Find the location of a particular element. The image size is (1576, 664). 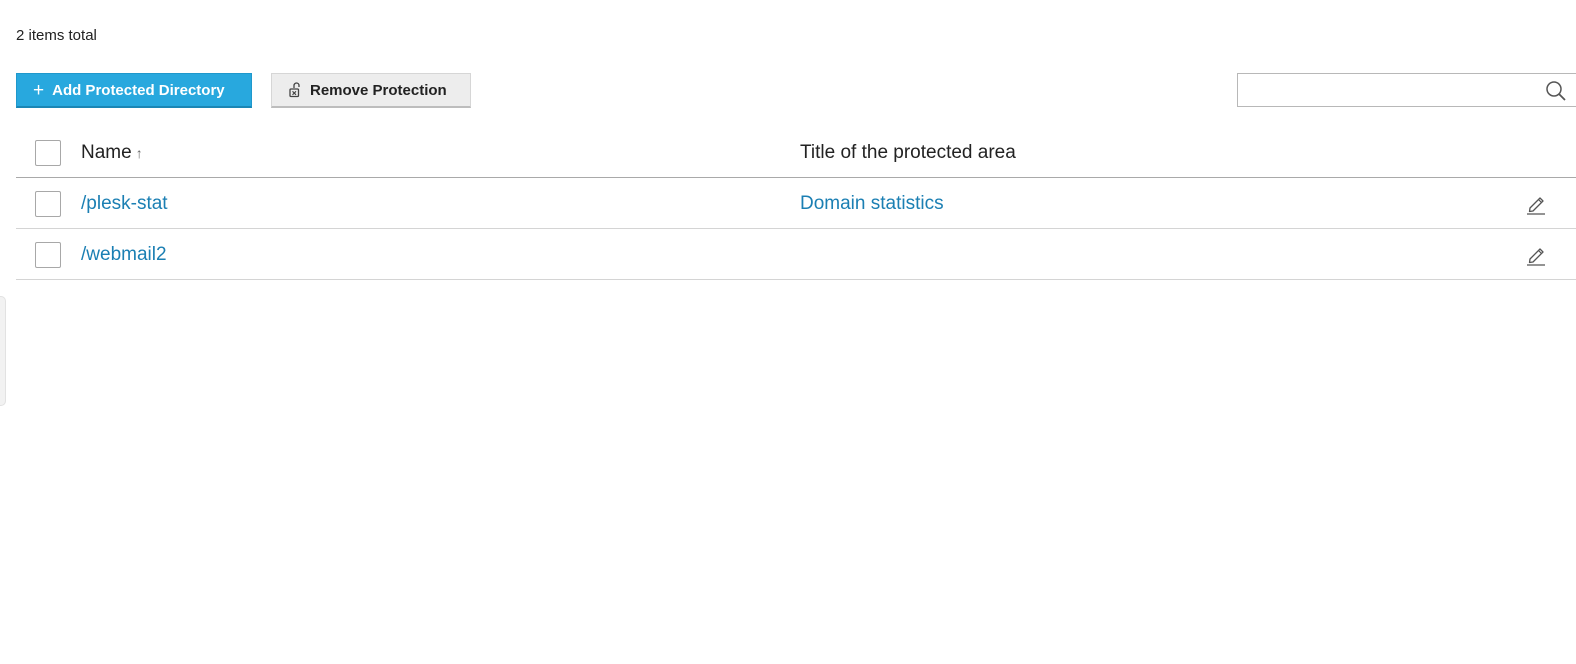

table-header-row: Name ↑ Title of the protected area is located at coordinates (796, 152).